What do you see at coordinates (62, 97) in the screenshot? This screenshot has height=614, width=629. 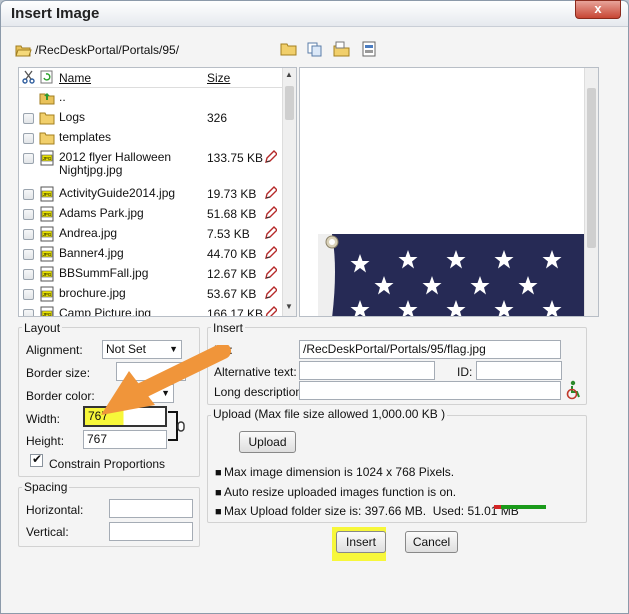 I see `parent-folder-label: ..` at bounding box center [62, 97].